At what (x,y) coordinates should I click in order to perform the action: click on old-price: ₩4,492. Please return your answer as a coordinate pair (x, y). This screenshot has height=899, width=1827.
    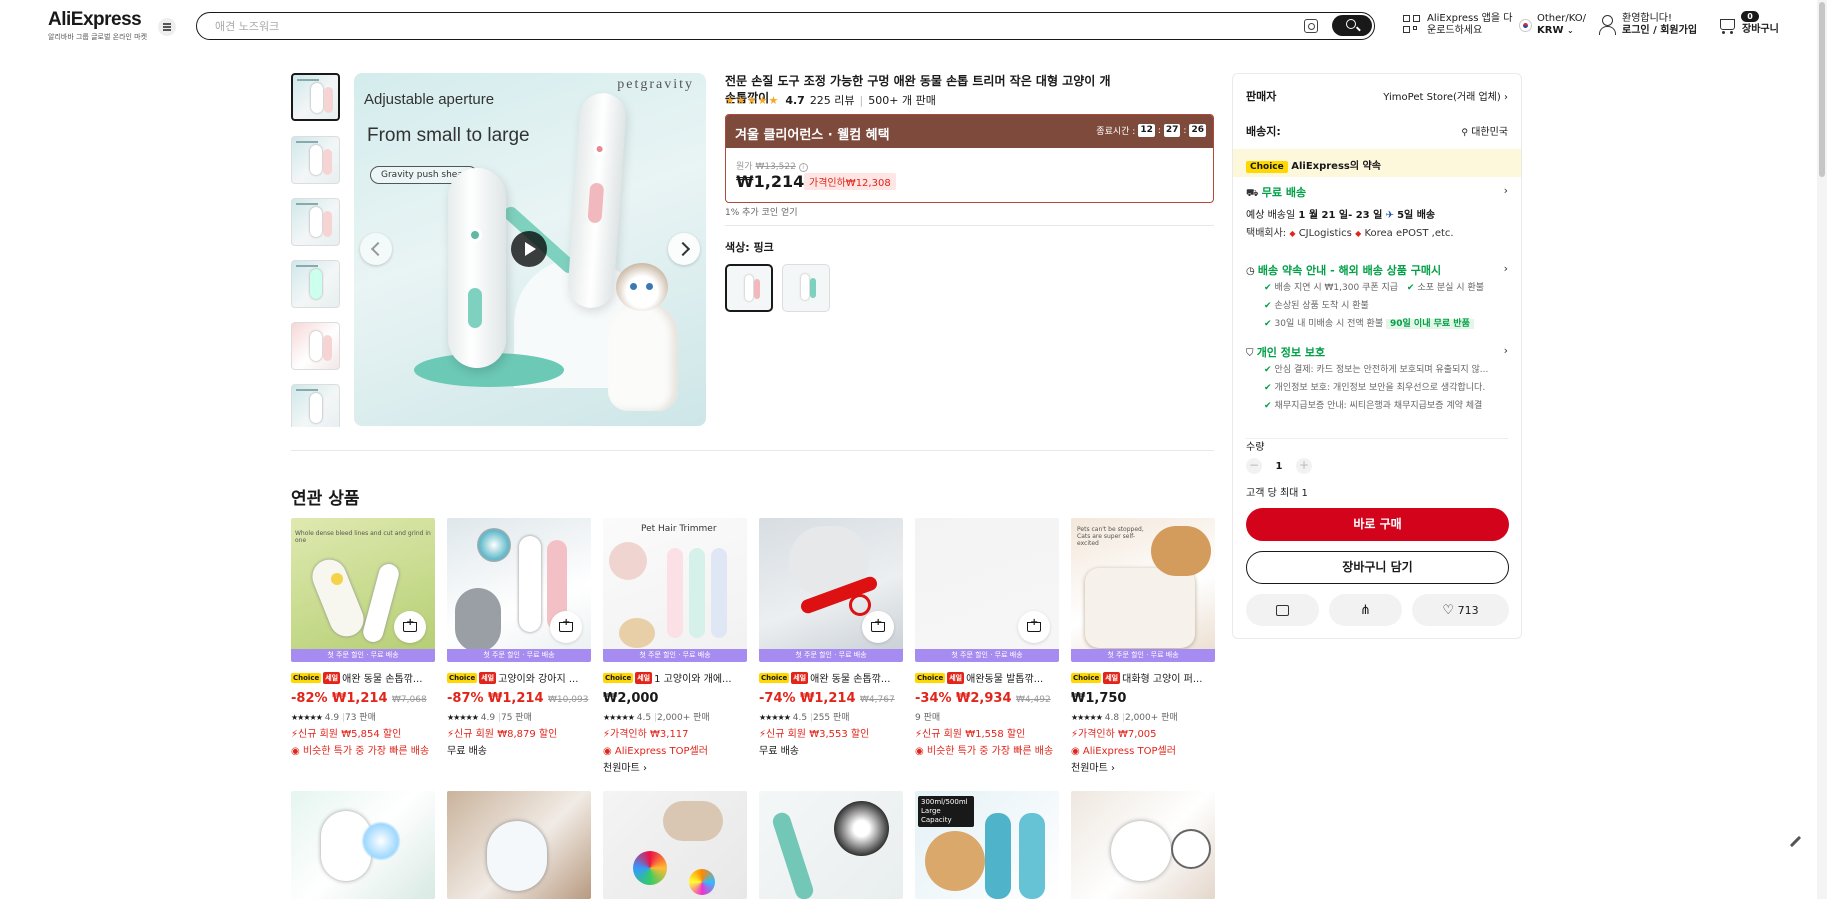
    Looking at the image, I should click on (1033, 700).